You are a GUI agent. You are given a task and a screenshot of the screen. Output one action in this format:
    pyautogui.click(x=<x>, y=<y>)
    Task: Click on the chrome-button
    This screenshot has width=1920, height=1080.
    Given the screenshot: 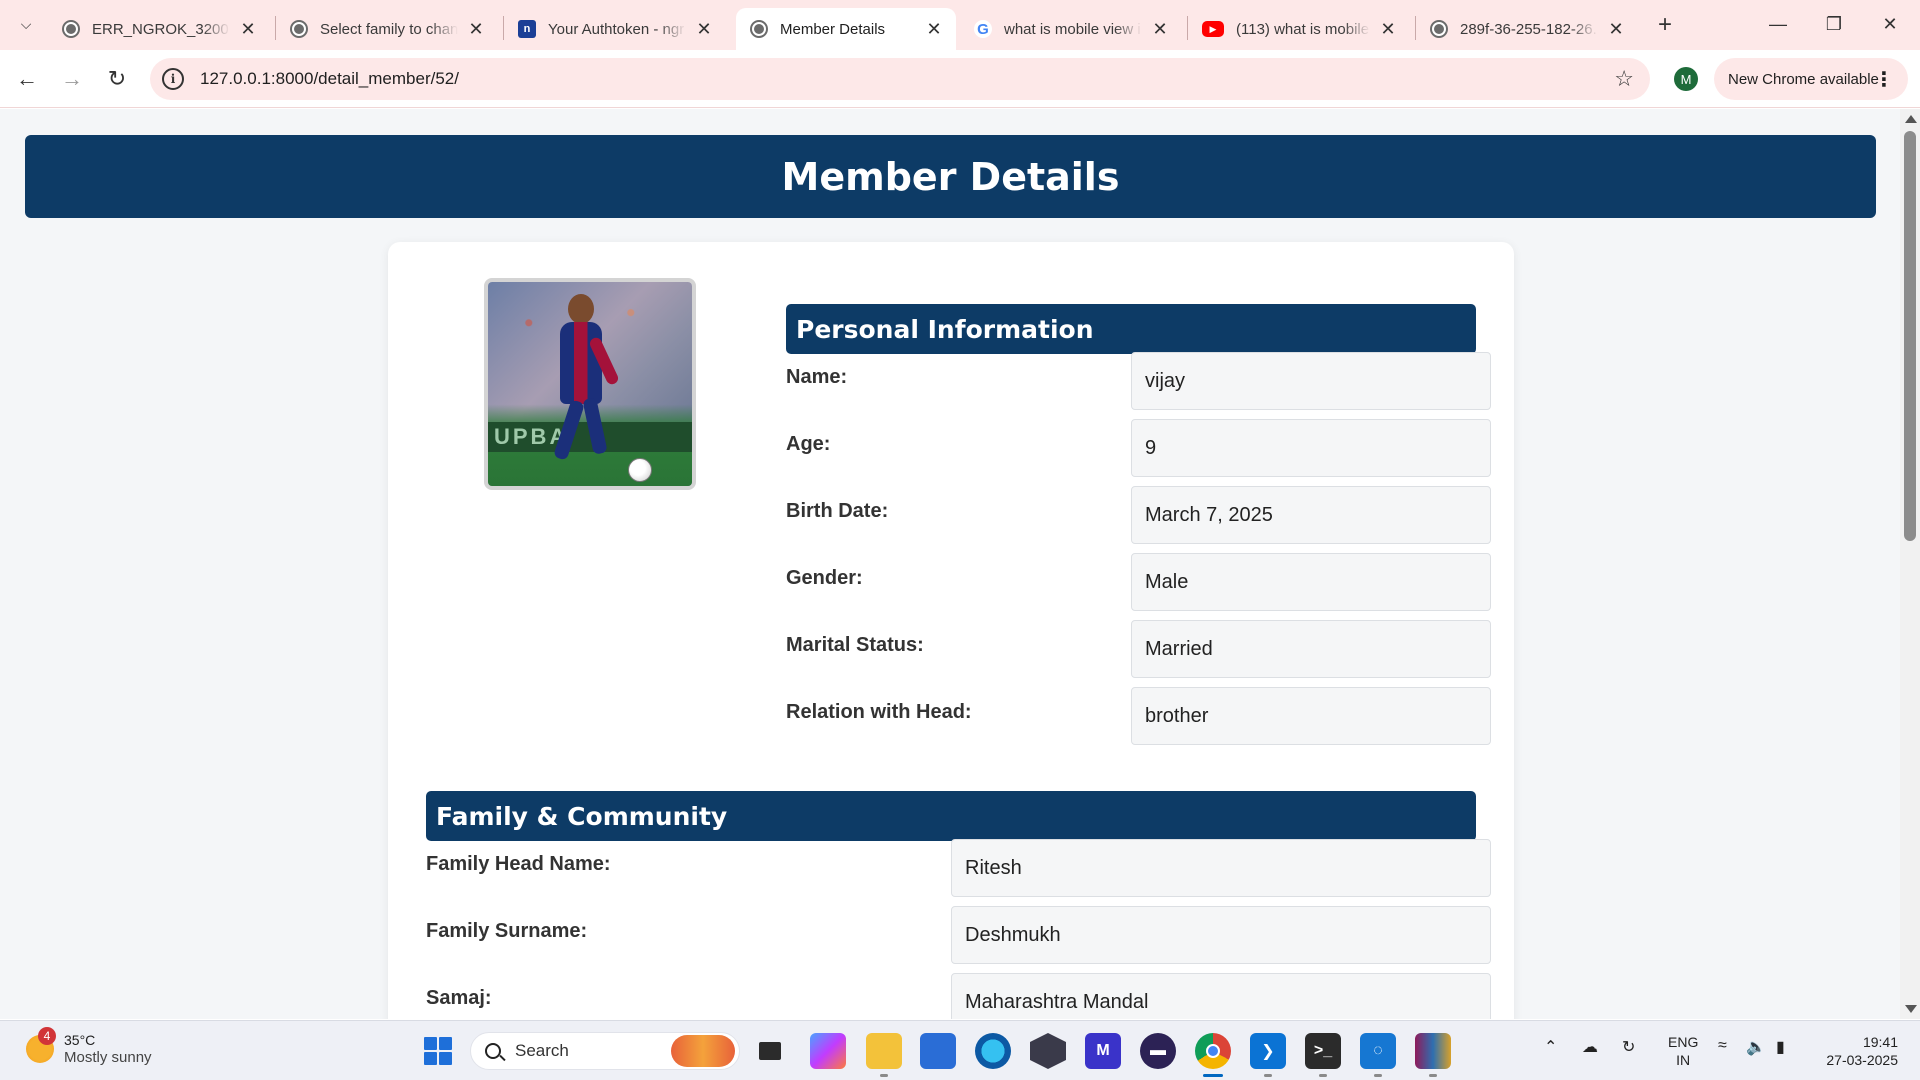 What is the action you would take?
    pyautogui.click(x=1213, y=1051)
    